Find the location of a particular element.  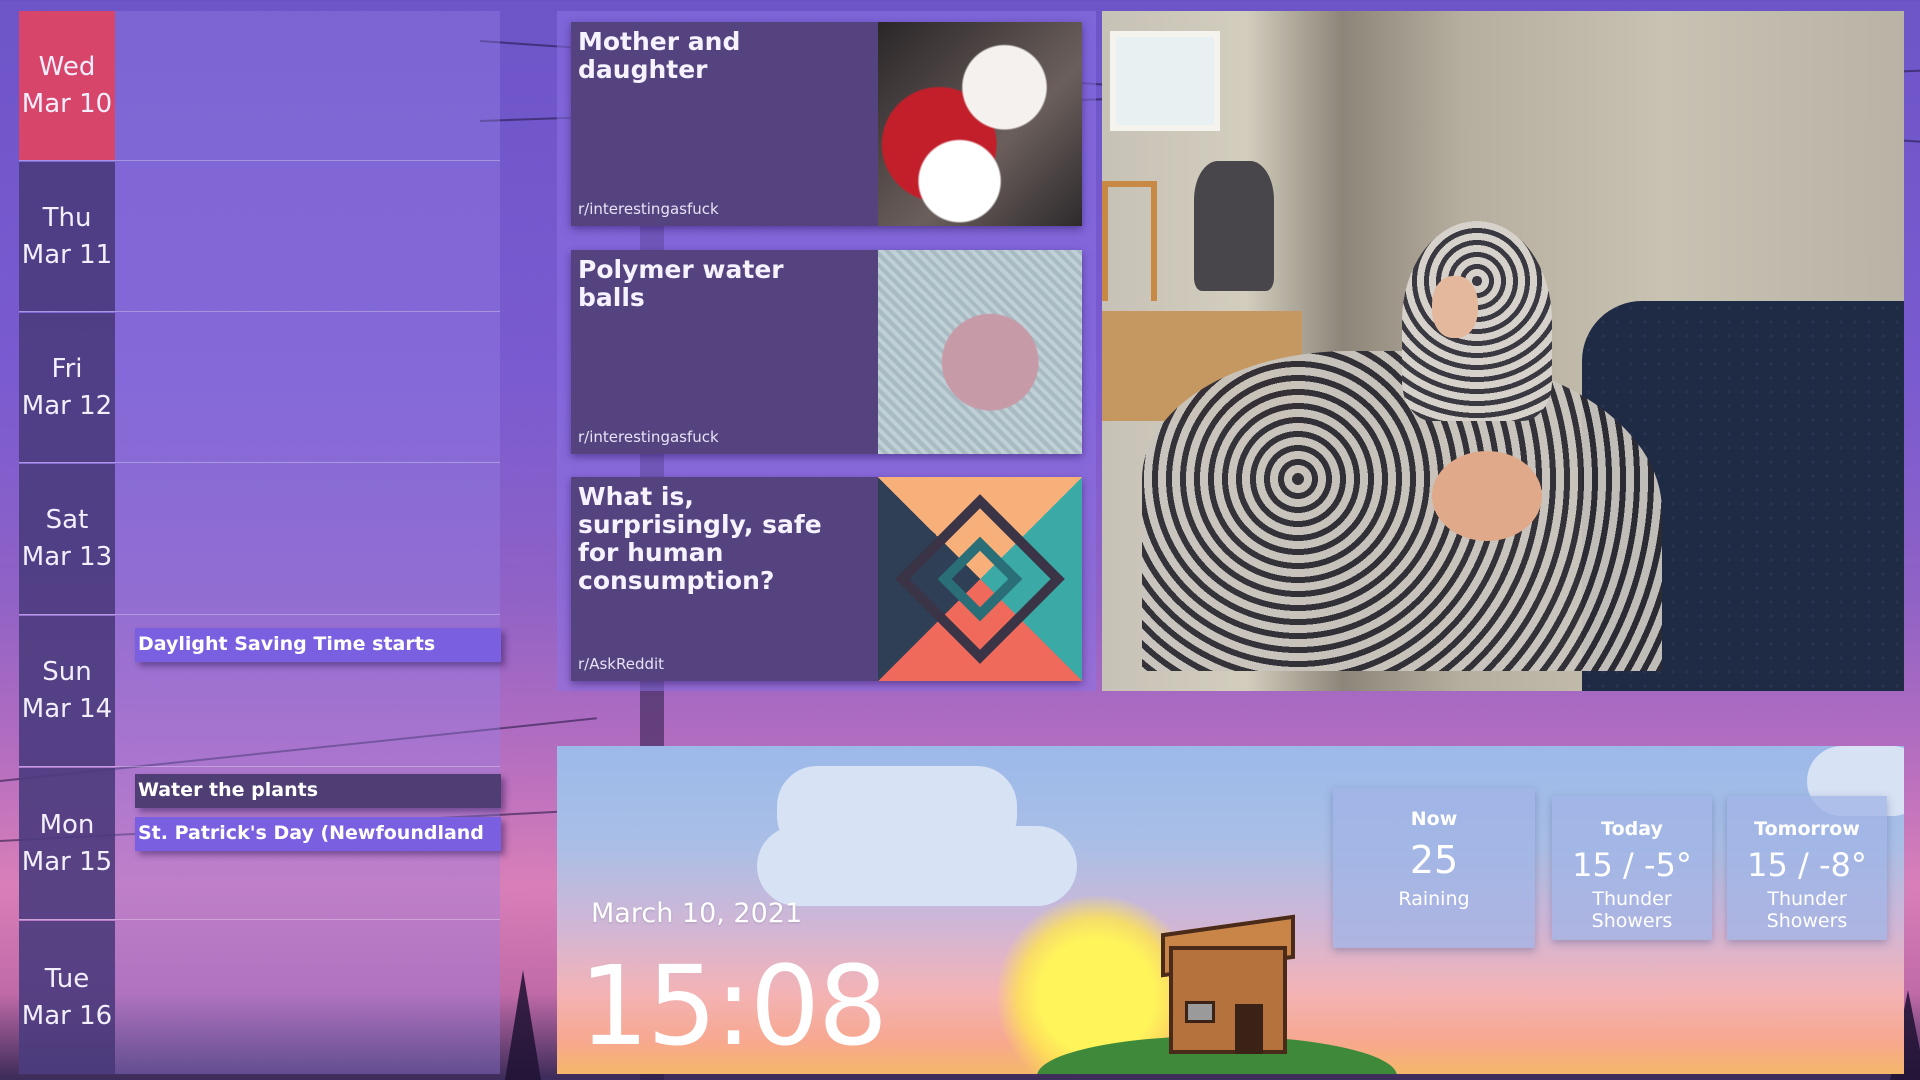

day-weekday: Tue is located at coordinates (67, 978).